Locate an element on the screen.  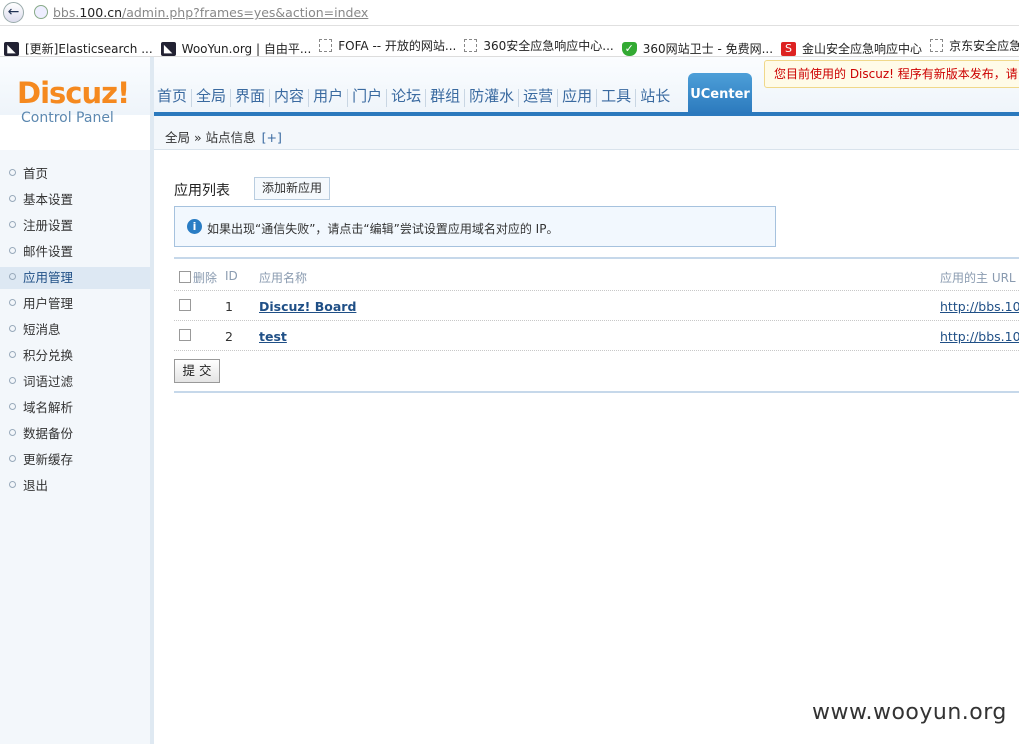
row-app-name-link: Discuz! Board is located at coordinates (307, 306).